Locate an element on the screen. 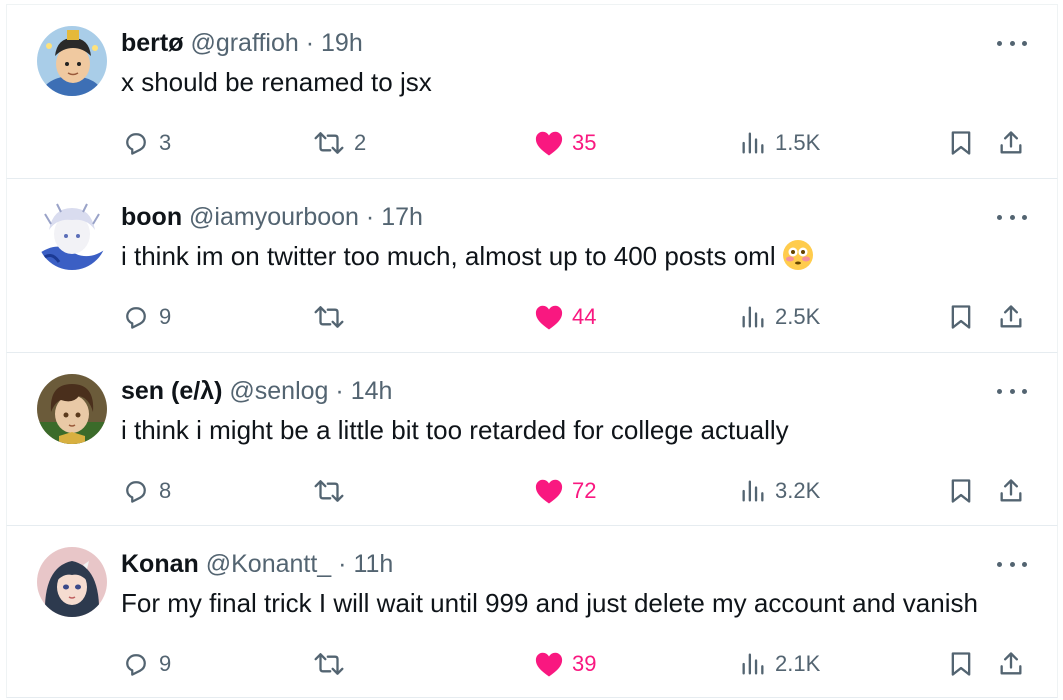  timestamp: 11h is located at coordinates (373, 564).